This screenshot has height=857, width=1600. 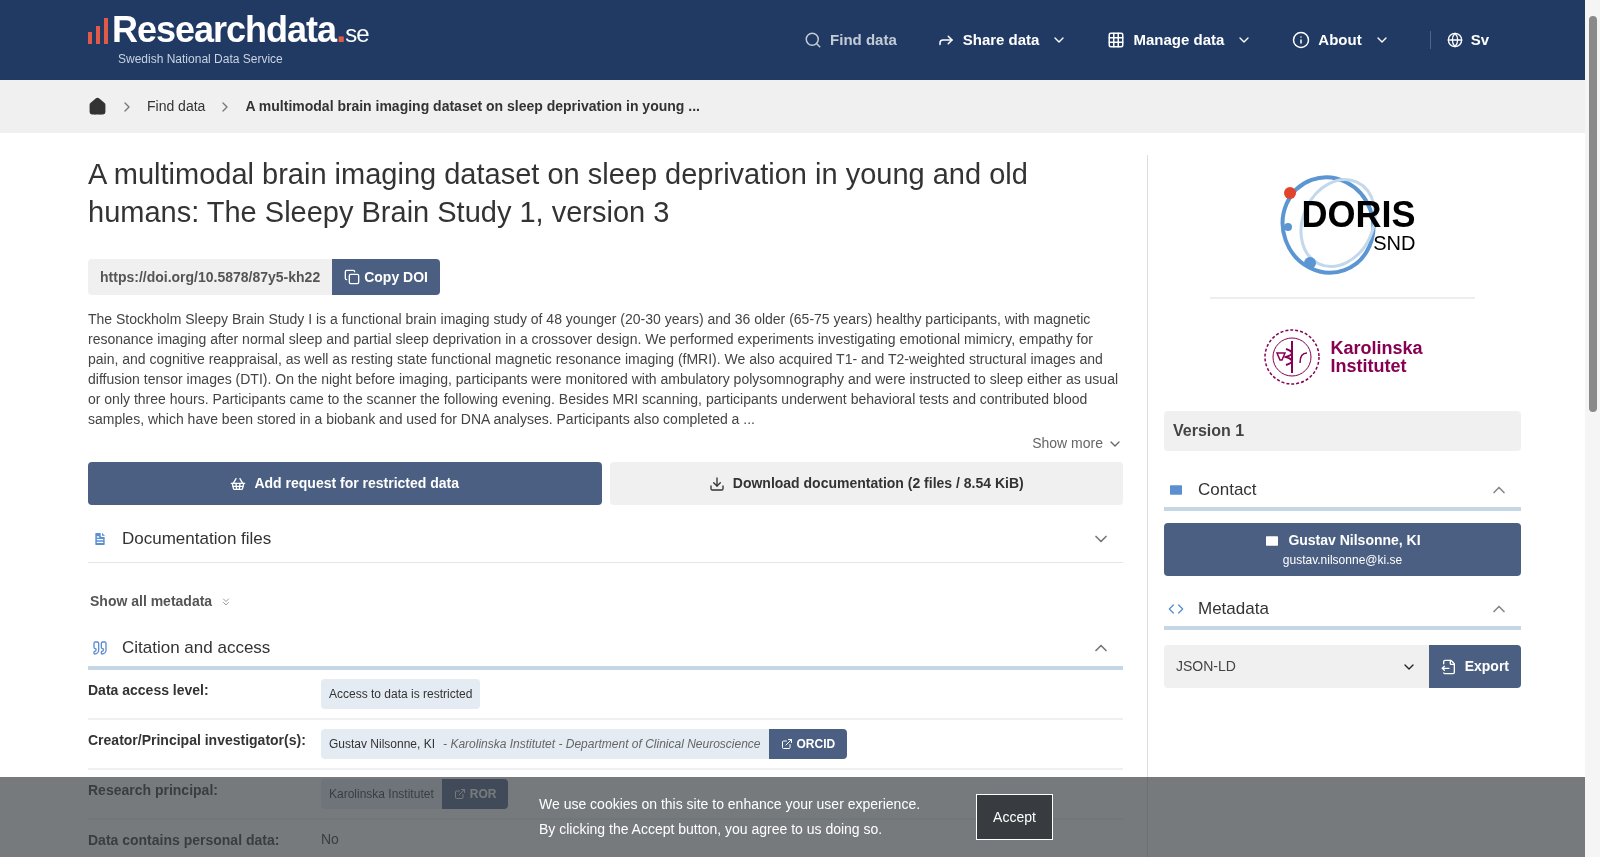 What do you see at coordinates (401, 694) in the screenshot?
I see `access-tag: Access to data is restricted` at bounding box center [401, 694].